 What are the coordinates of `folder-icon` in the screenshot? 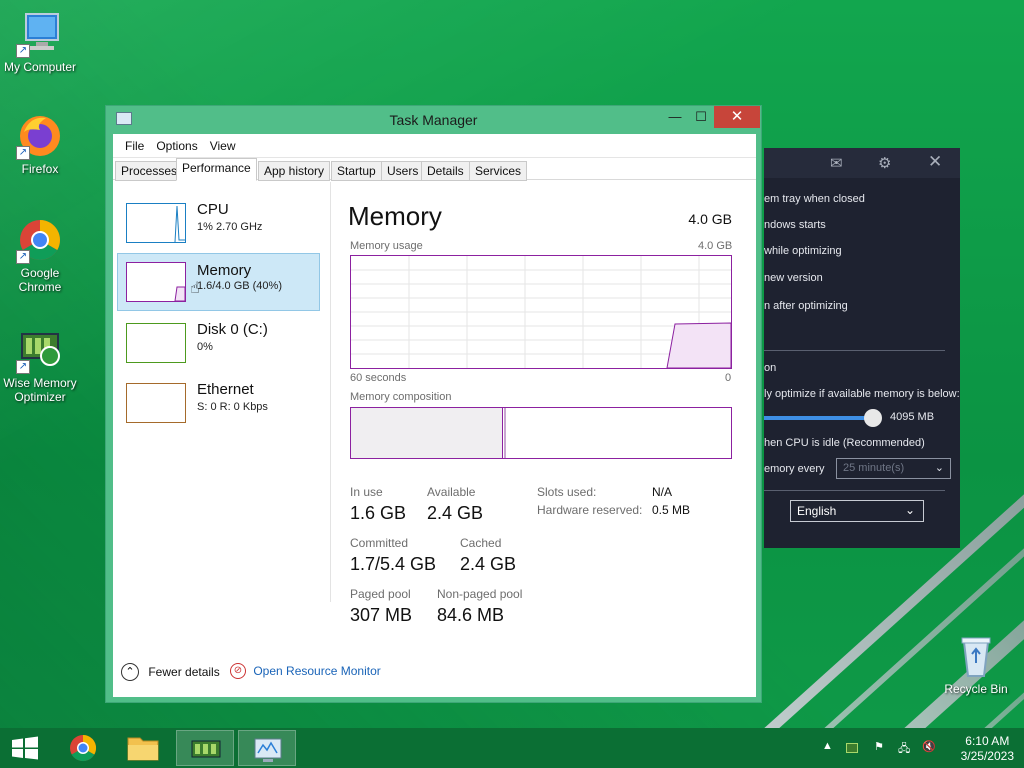 It's located at (143, 749).